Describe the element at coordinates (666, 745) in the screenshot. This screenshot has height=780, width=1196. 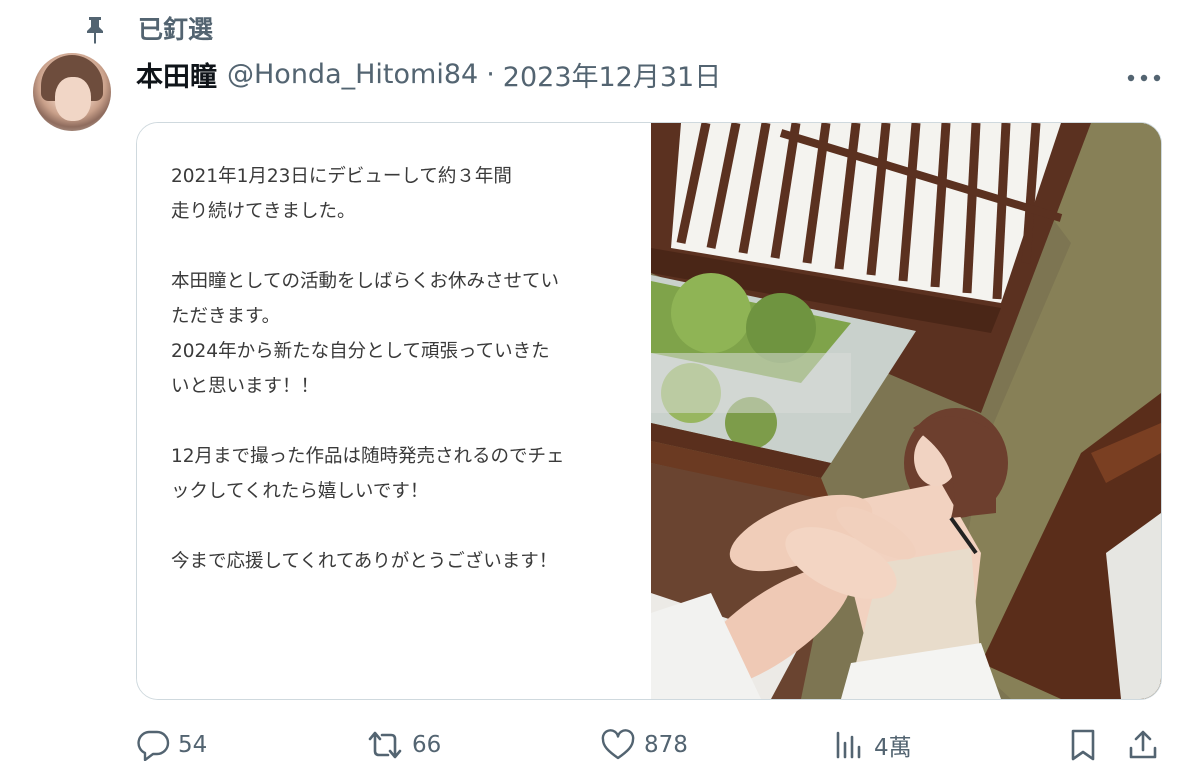
I see `like-count: 878` at that location.